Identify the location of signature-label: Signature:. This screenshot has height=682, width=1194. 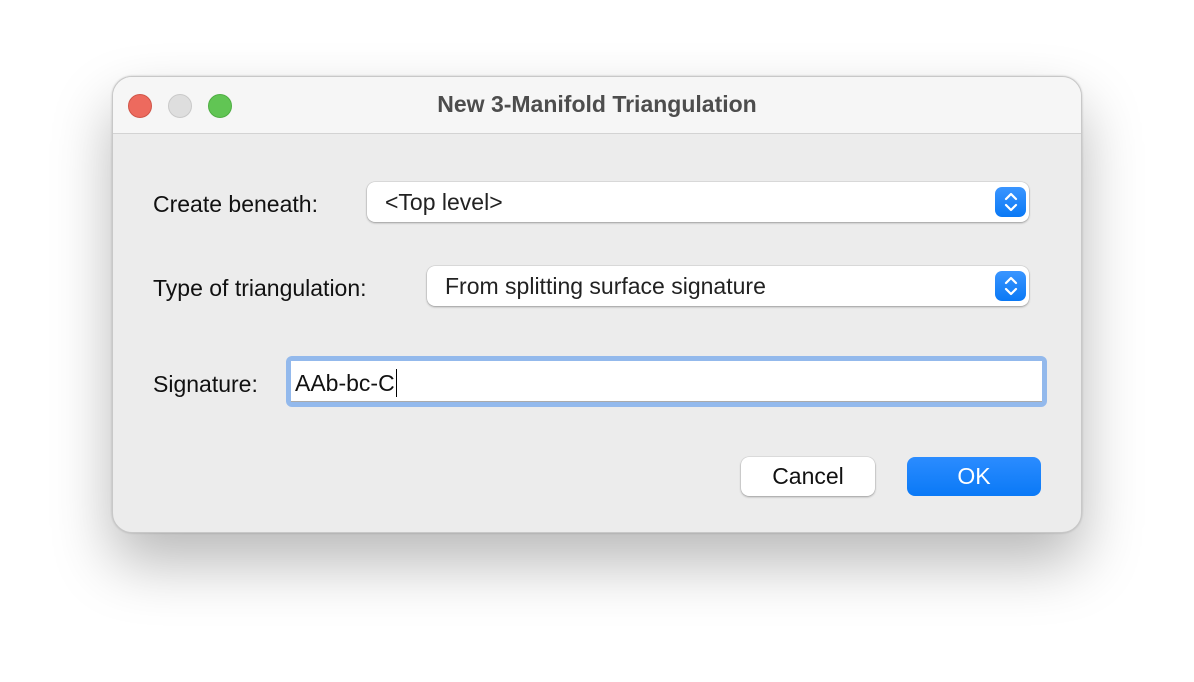
(205, 384).